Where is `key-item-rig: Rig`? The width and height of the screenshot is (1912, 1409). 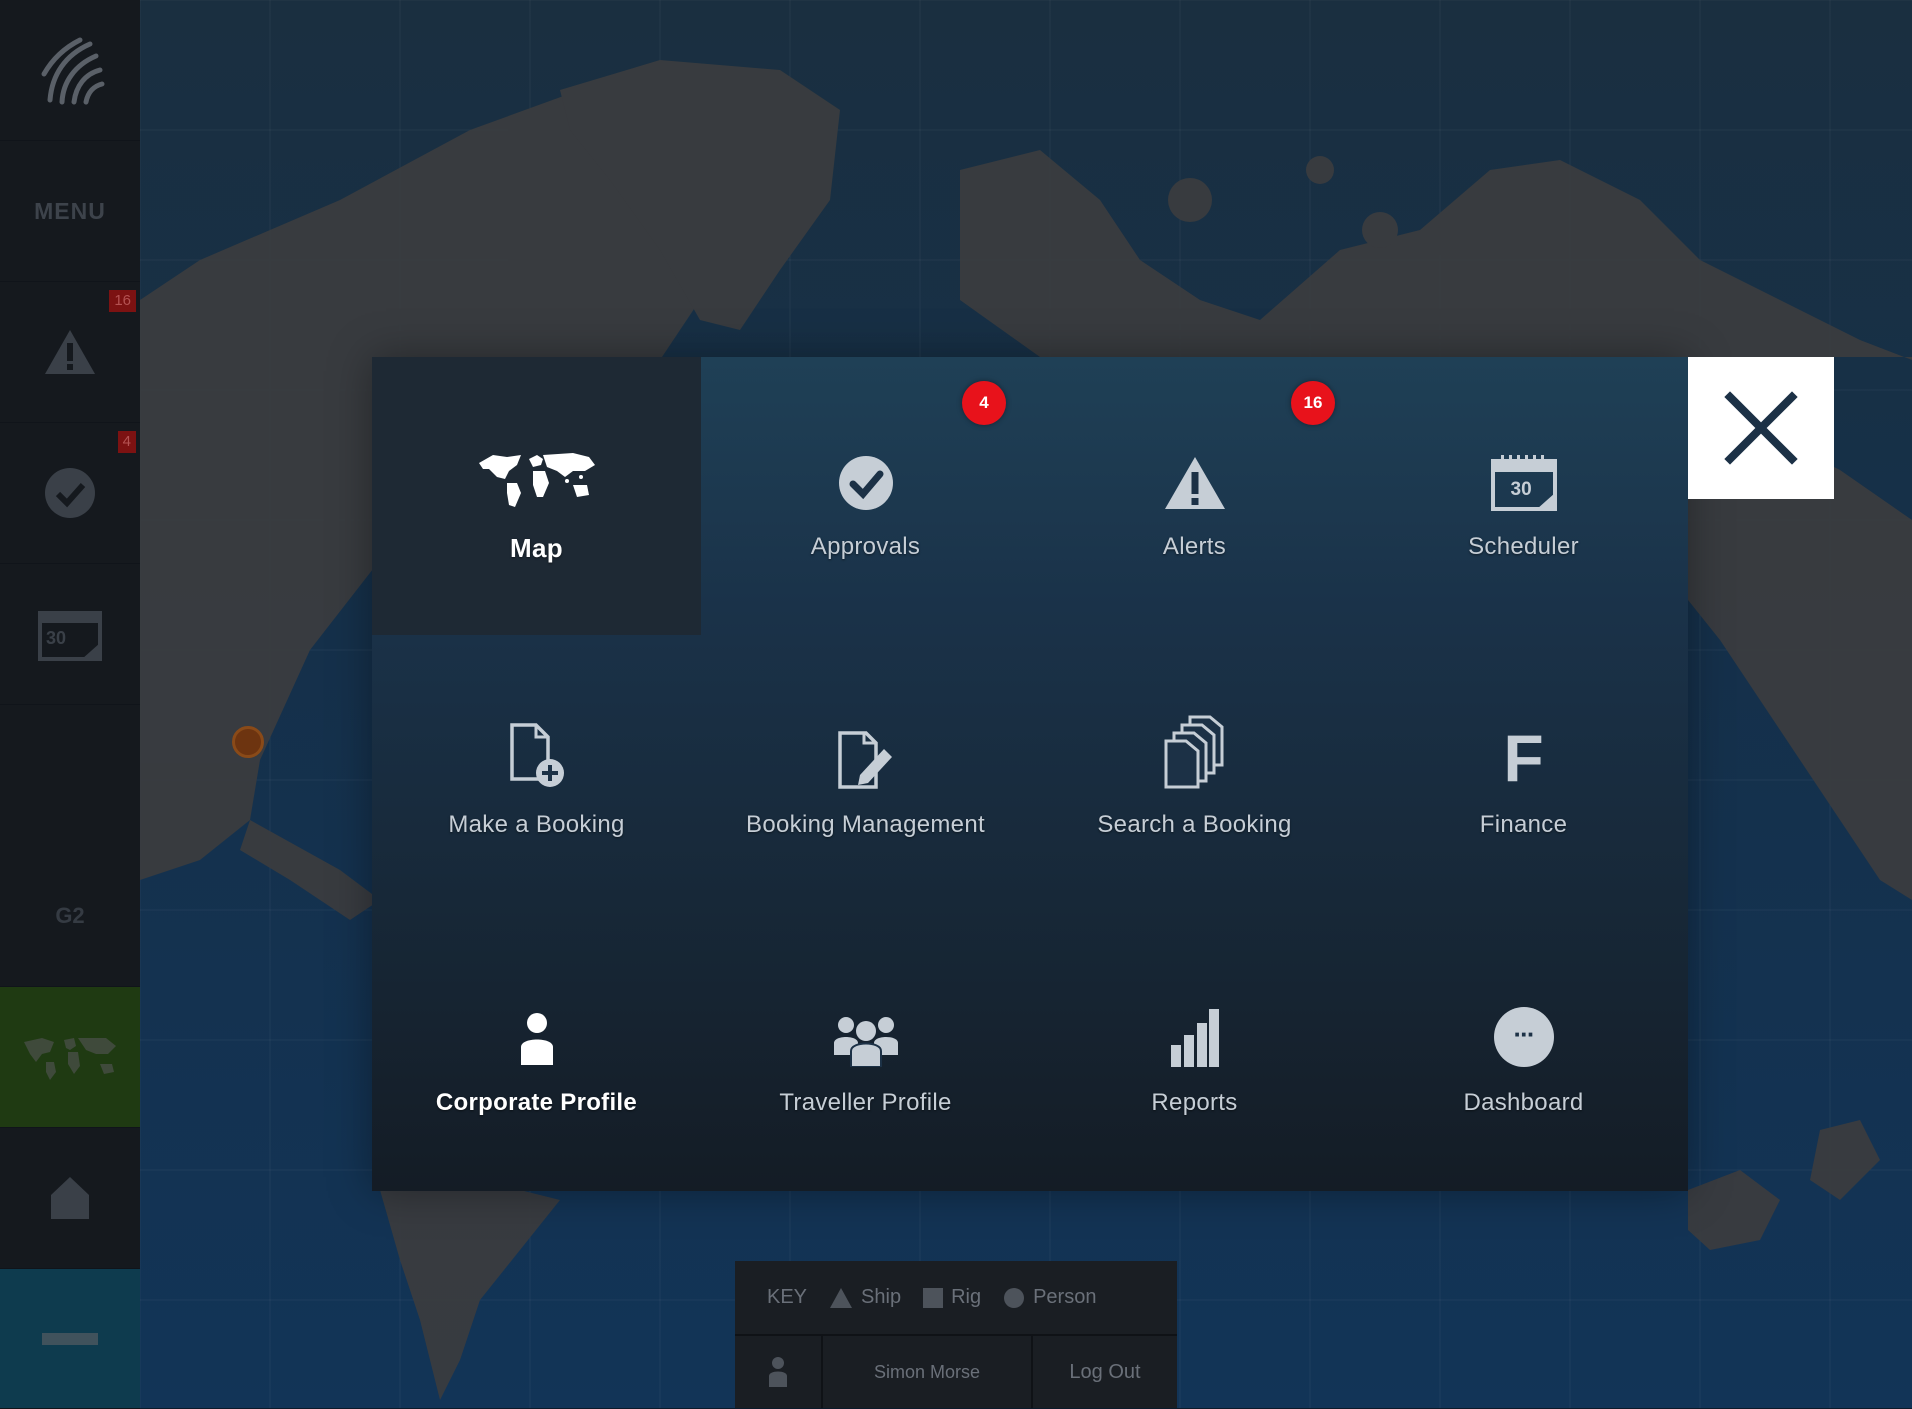
key-item-rig: Rig is located at coordinates (952, 1297).